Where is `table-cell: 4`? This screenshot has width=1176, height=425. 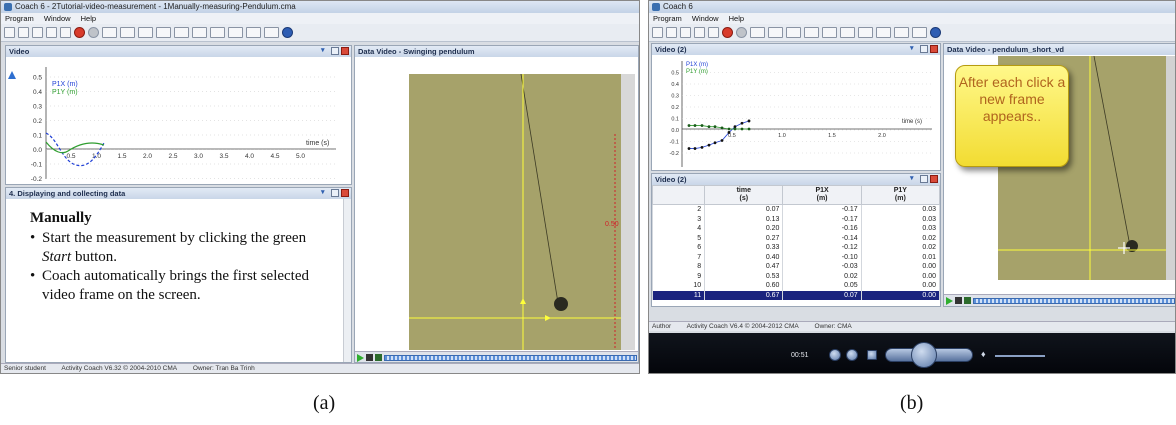 table-cell: 4 is located at coordinates (679, 229).